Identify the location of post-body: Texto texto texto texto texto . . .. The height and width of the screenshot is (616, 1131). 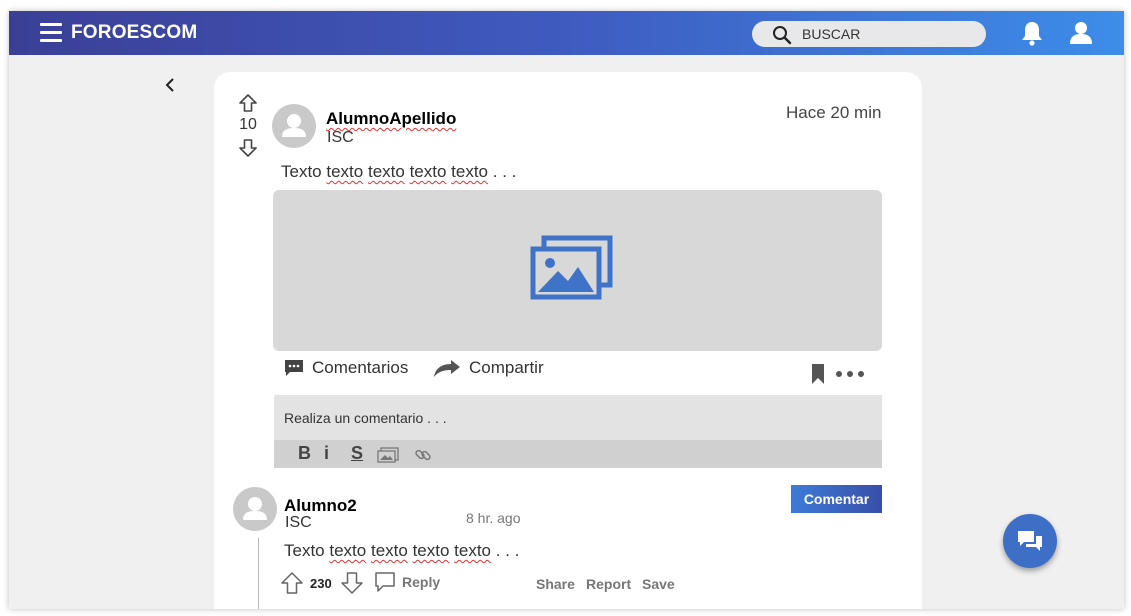
(398, 172).